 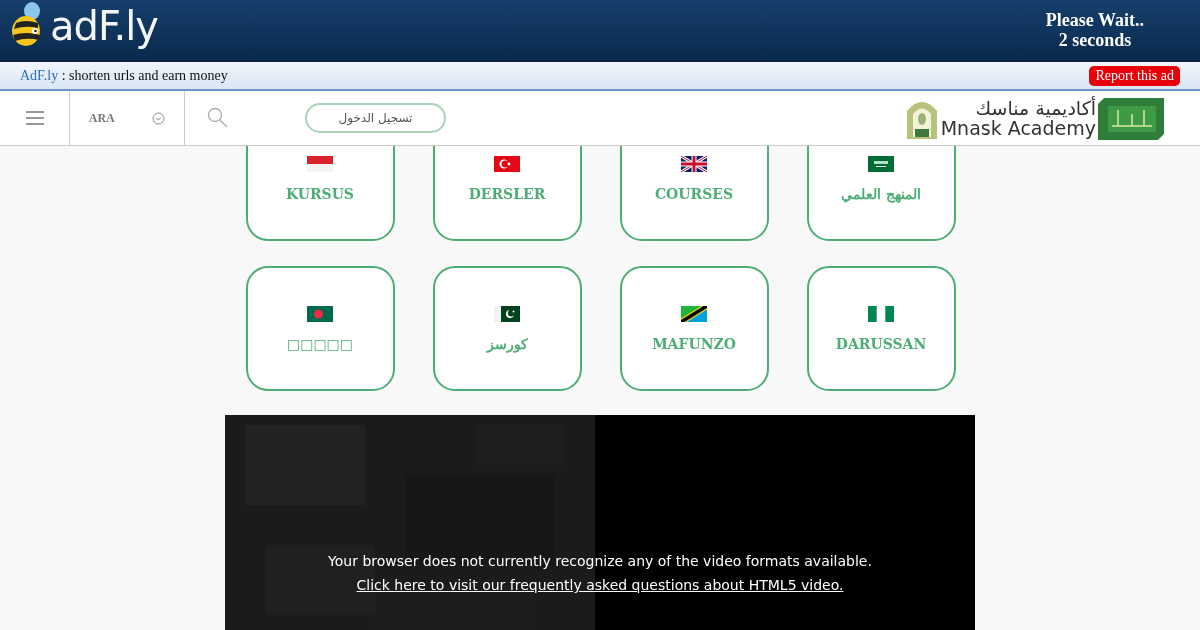 What do you see at coordinates (507, 328) in the screenshot?
I see `course-card: كورسز` at bounding box center [507, 328].